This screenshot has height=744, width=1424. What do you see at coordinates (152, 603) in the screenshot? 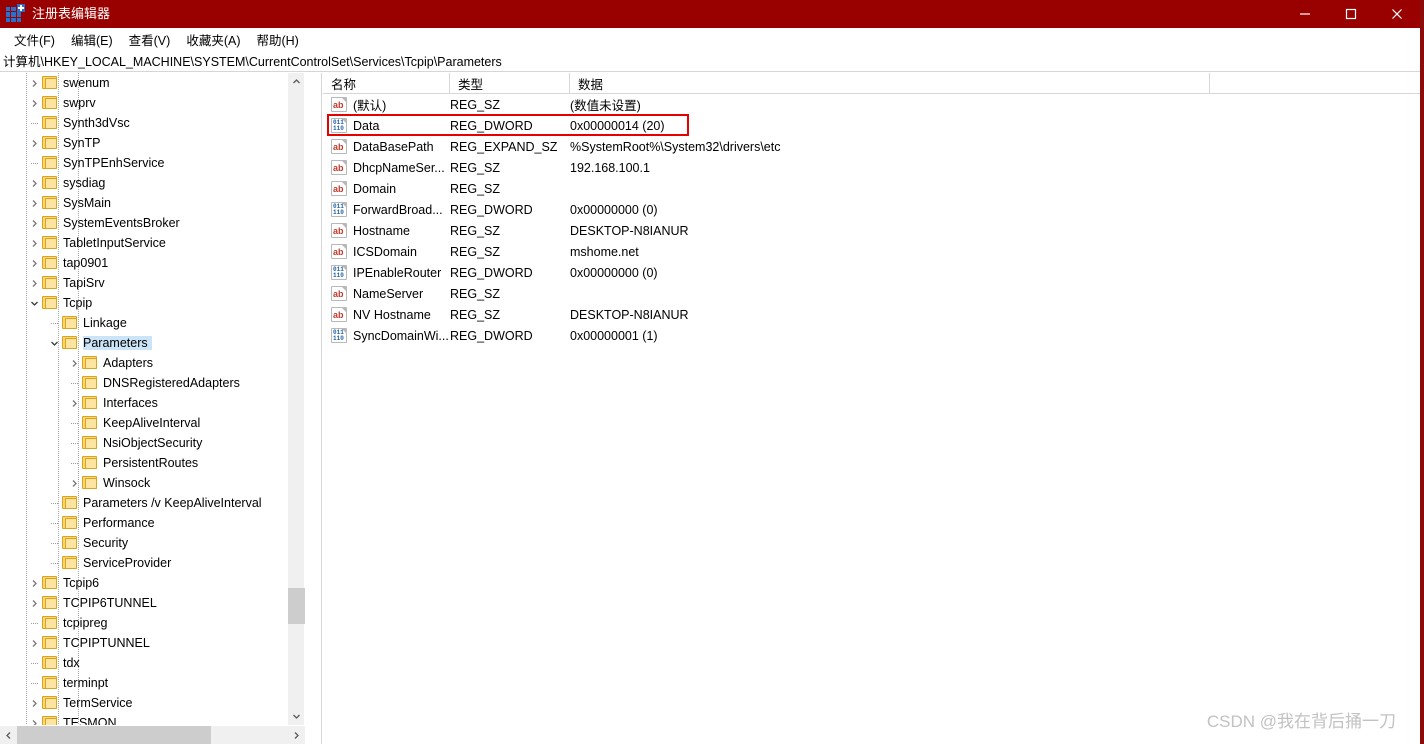
I see `tree-item-tcpip6tunnel: TCPIP6TUNNEL` at bounding box center [152, 603].